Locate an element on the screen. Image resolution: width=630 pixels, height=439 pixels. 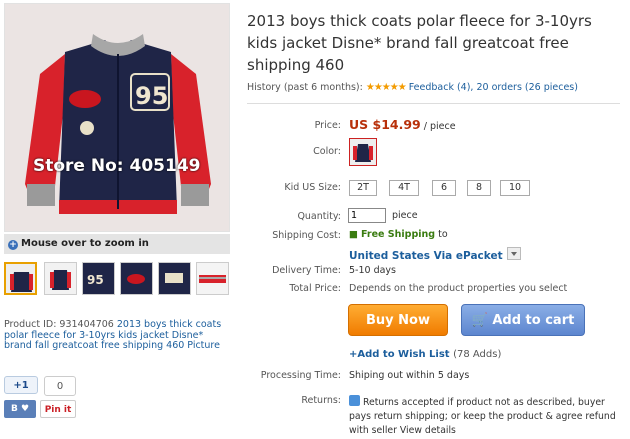
shipping-method-dropdown: United States Via ePacket is located at coordinates (435, 253).